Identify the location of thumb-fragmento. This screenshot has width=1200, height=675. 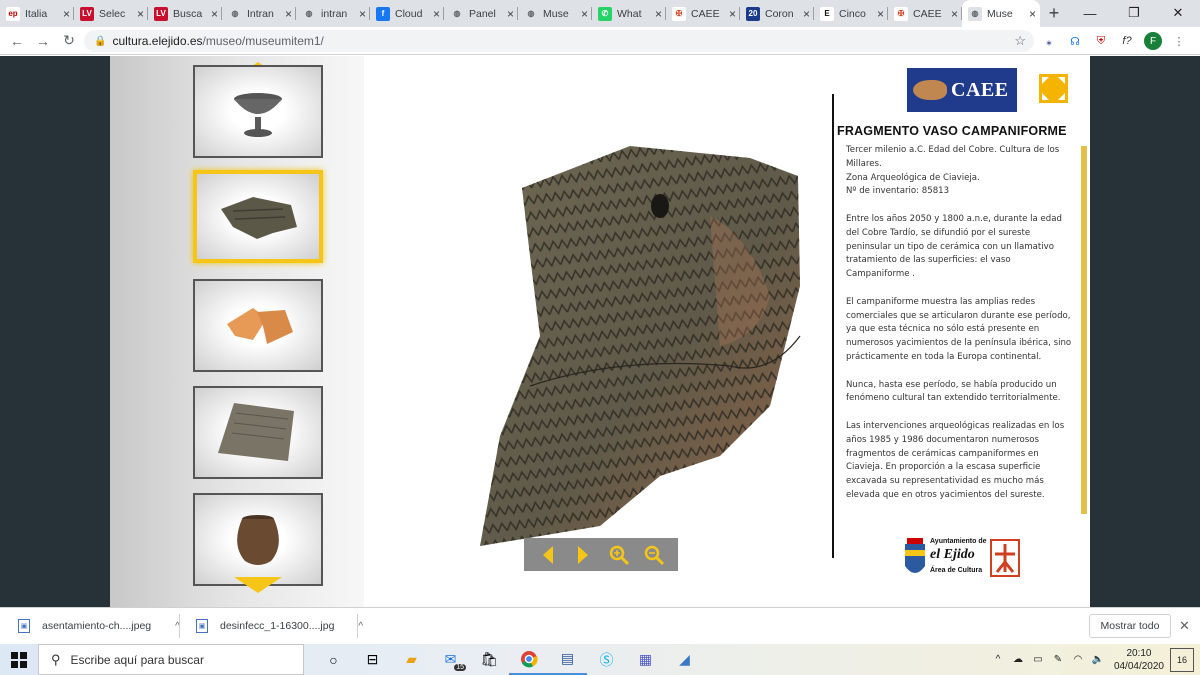
(258, 216).